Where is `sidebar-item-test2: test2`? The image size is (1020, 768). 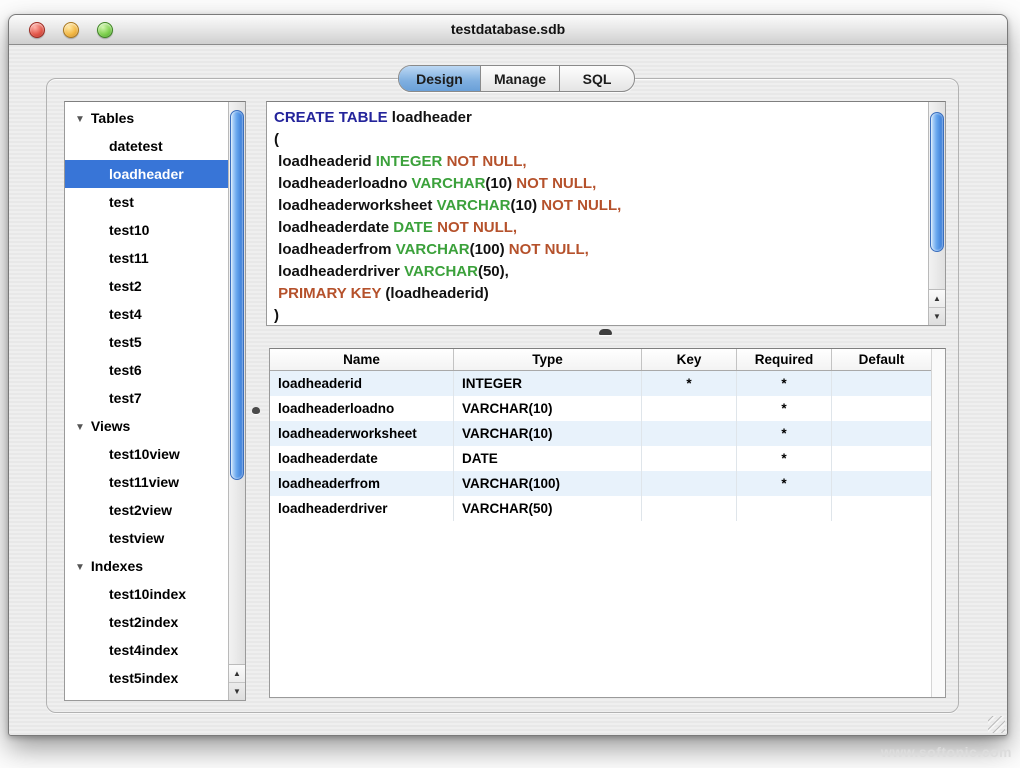
sidebar-item-test2: test2 is located at coordinates (146, 286).